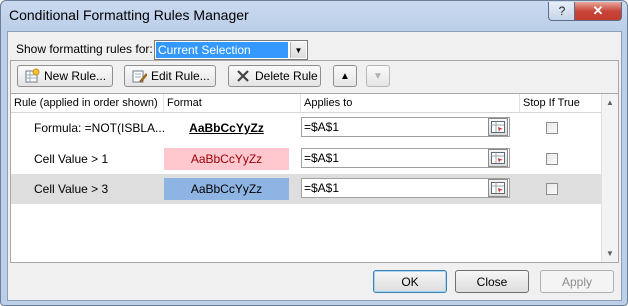 The image size is (628, 306). I want to click on show-rules-label: Show formatting rules for:, so click(84, 49).